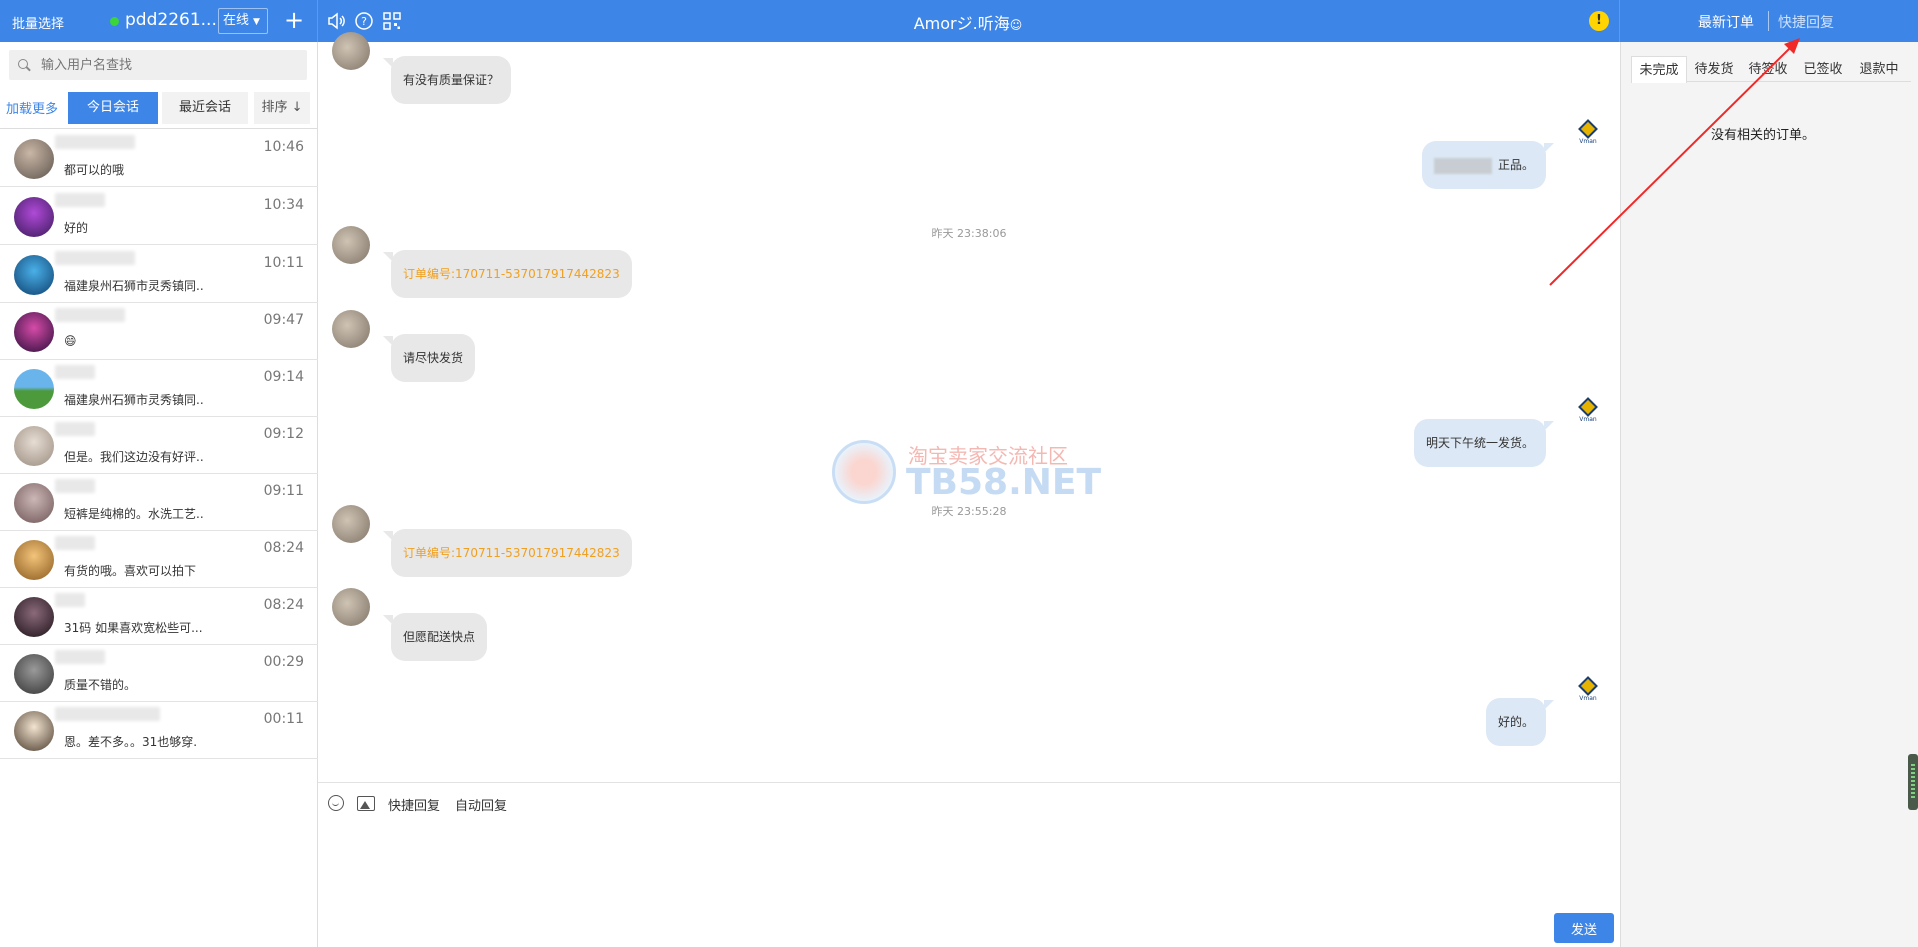  What do you see at coordinates (1462, 165) in the screenshot?
I see `redacted-text` at bounding box center [1462, 165].